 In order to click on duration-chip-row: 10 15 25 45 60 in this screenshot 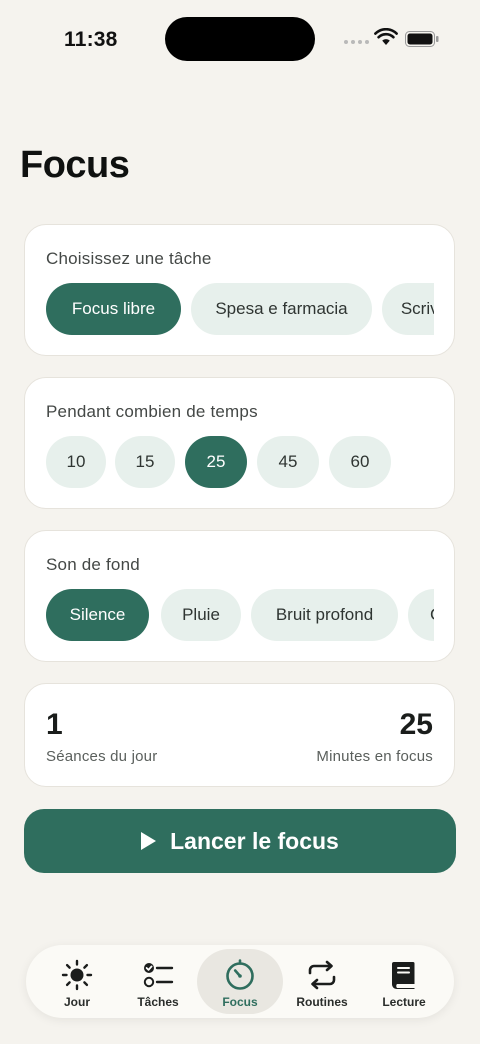, I will do `click(240, 462)`.